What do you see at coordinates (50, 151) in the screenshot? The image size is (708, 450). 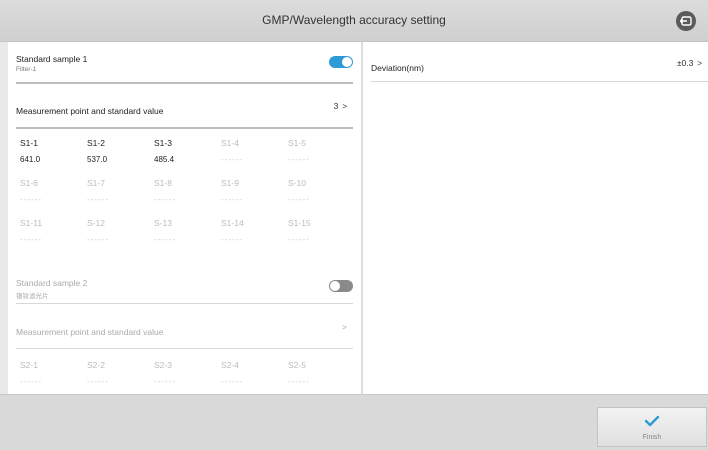 I see `sample-1-point-cell: S1-1 641.0` at bounding box center [50, 151].